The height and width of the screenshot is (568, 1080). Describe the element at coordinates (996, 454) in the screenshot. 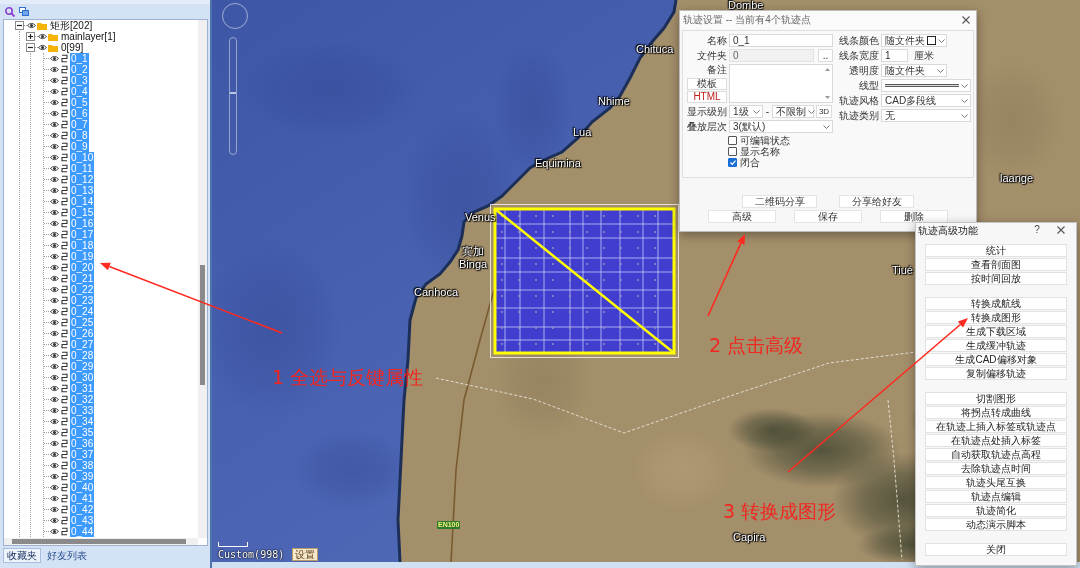

I see `function-button: 自动获取轨迹点高程` at that location.